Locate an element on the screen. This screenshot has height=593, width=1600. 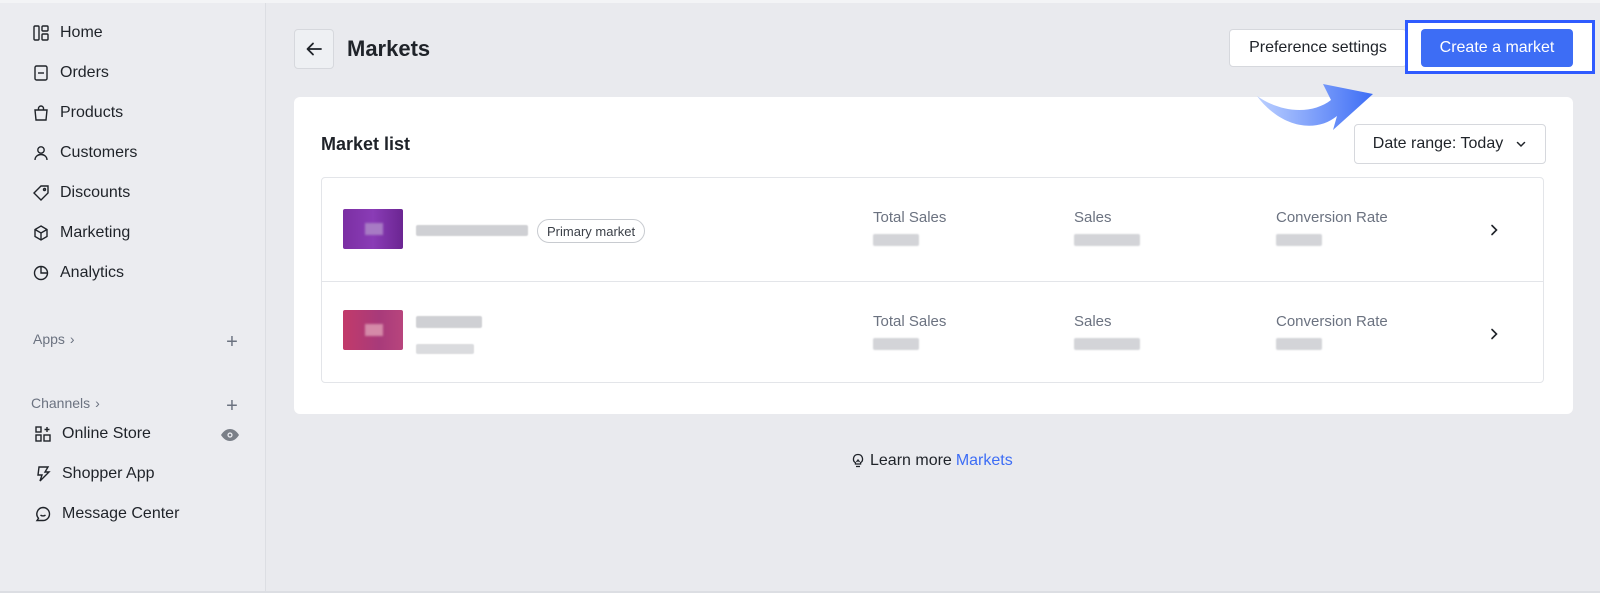
learn-more: Learn more Markets is located at coordinates (931, 461).